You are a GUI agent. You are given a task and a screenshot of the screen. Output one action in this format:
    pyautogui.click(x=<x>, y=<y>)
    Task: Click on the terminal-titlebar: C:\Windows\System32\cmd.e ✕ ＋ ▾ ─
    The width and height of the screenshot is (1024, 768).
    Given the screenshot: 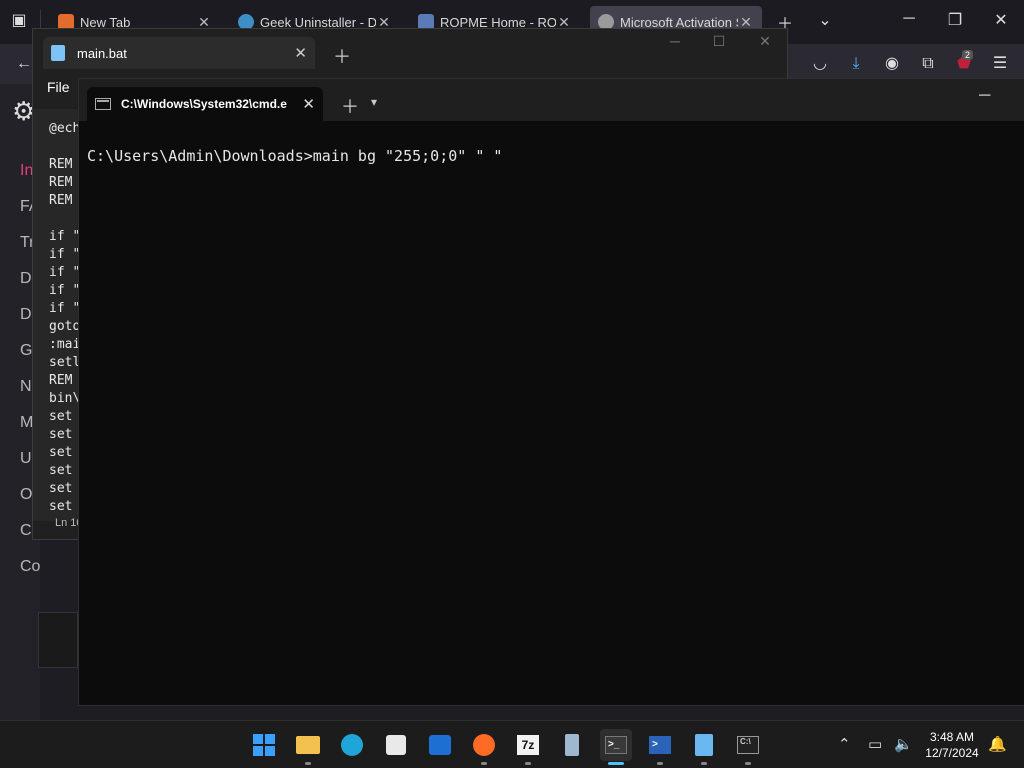 What is the action you would take?
    pyautogui.click(x=551, y=100)
    